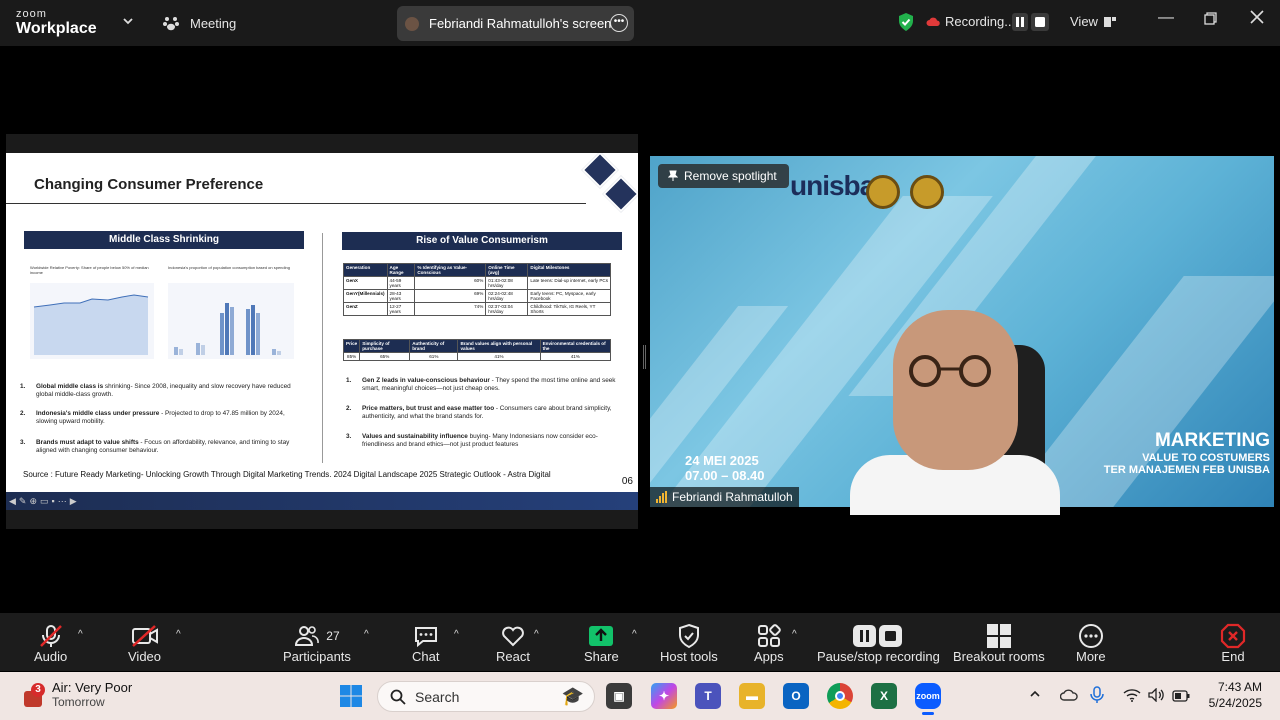  I want to click on view-button: View, so click(1093, 21).